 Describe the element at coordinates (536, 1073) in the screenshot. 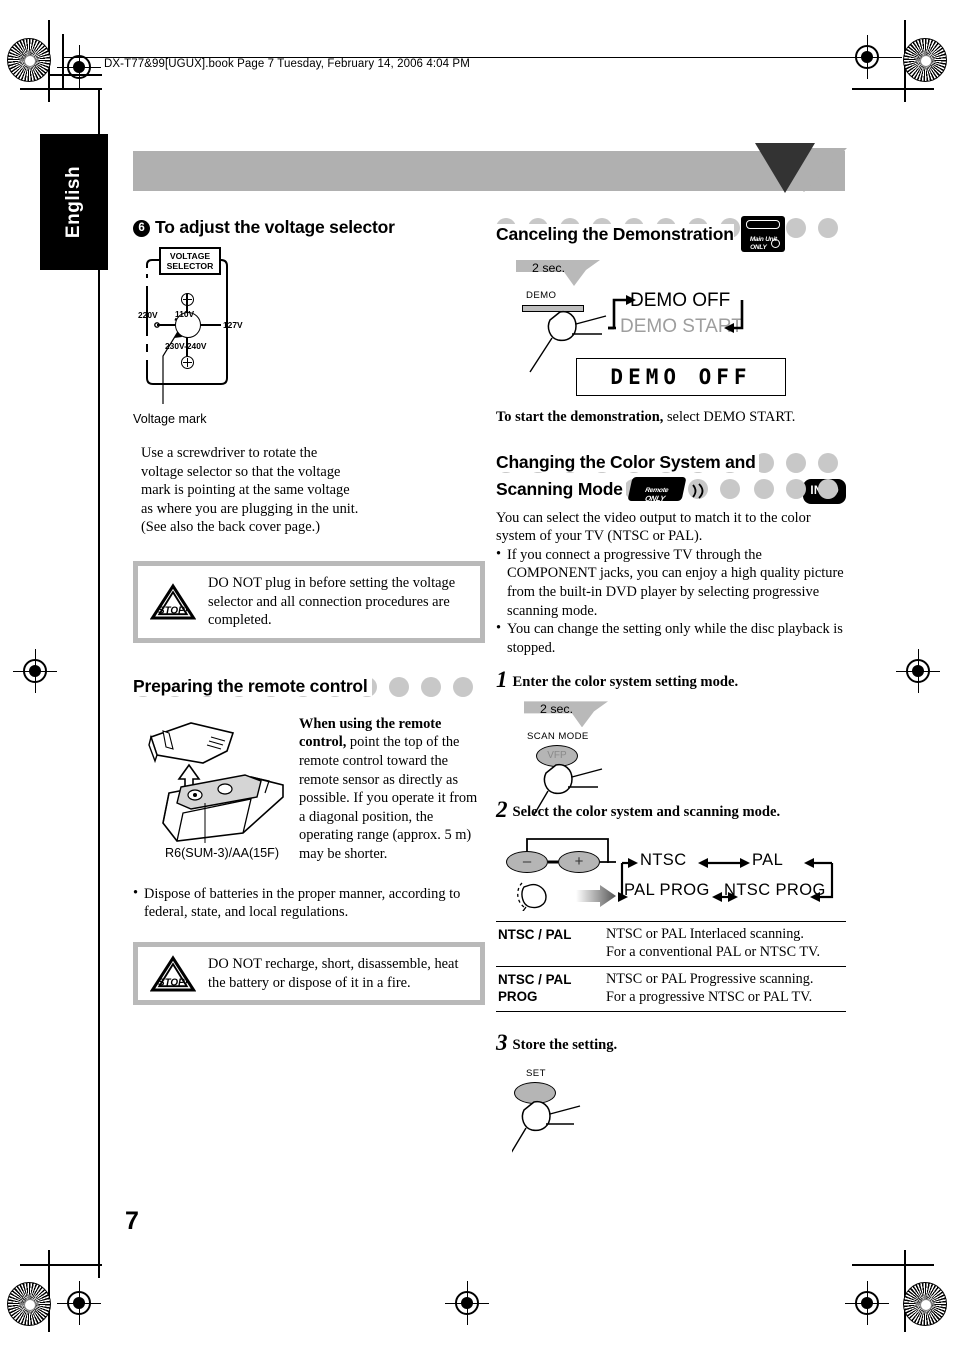

I see `set-button-label: SET` at that location.